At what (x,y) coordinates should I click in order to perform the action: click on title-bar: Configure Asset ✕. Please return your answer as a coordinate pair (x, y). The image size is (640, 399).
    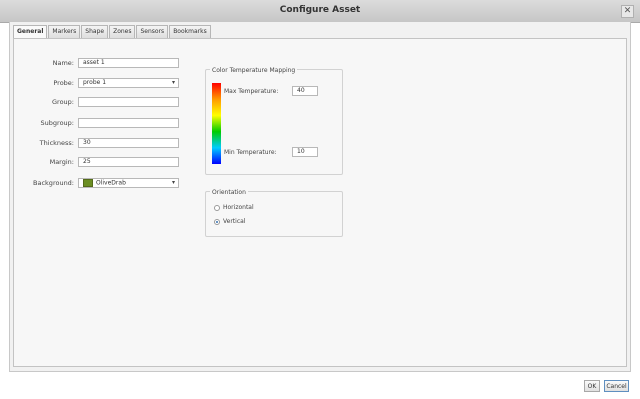
    Looking at the image, I should click on (320, 11).